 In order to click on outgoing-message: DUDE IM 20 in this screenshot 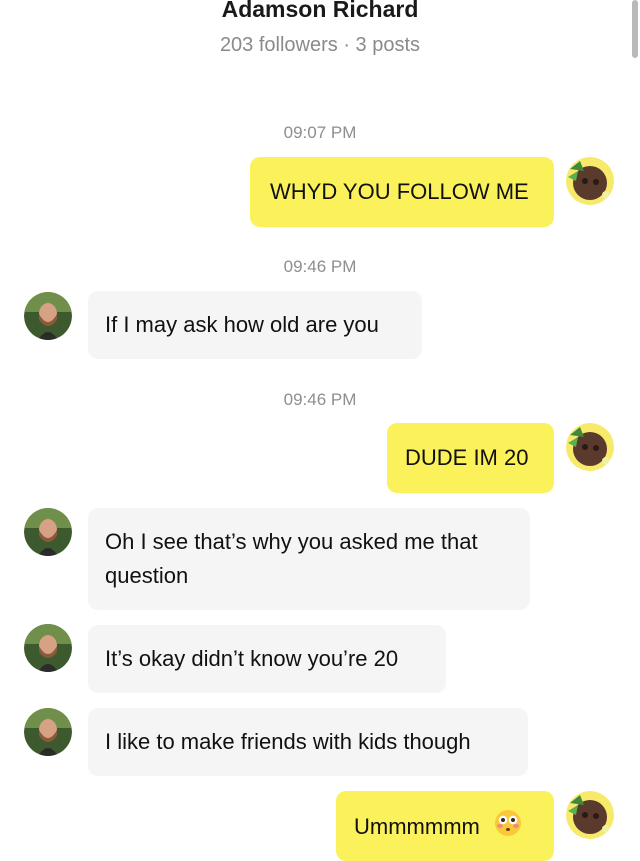, I will do `click(470, 458)`.